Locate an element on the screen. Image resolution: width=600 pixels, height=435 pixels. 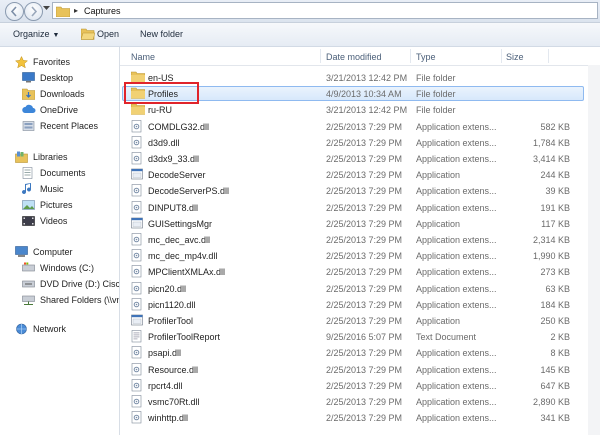
pictures-icon is located at coordinates (28, 205).